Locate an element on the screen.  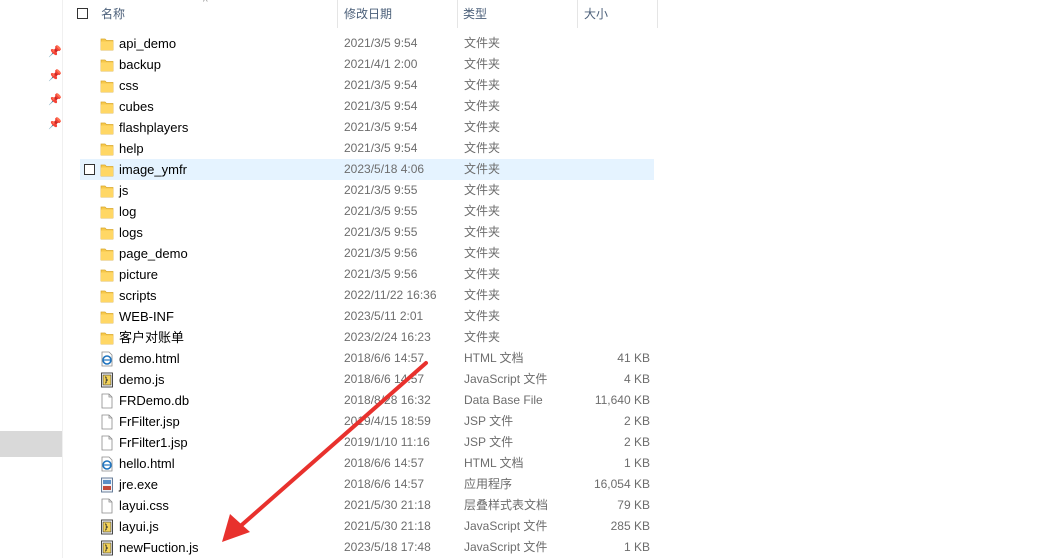
folder-row: js 2021/3/5 9:55 文件夹 is located at coordinates (367, 190).